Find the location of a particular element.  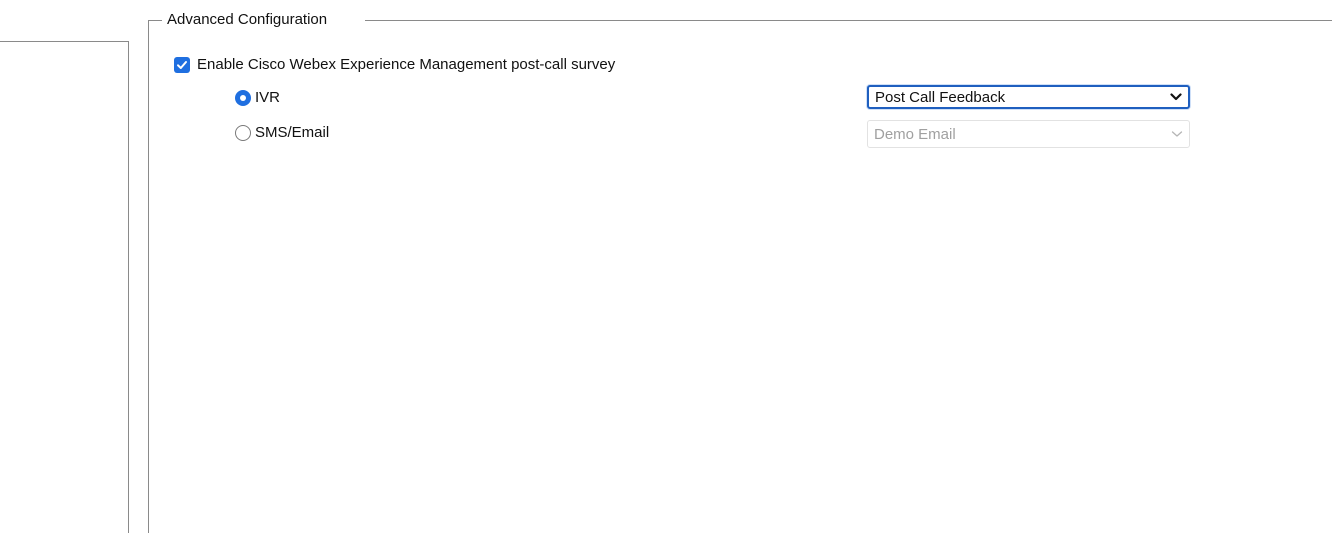

group-border-top-right is located at coordinates (848, 20).